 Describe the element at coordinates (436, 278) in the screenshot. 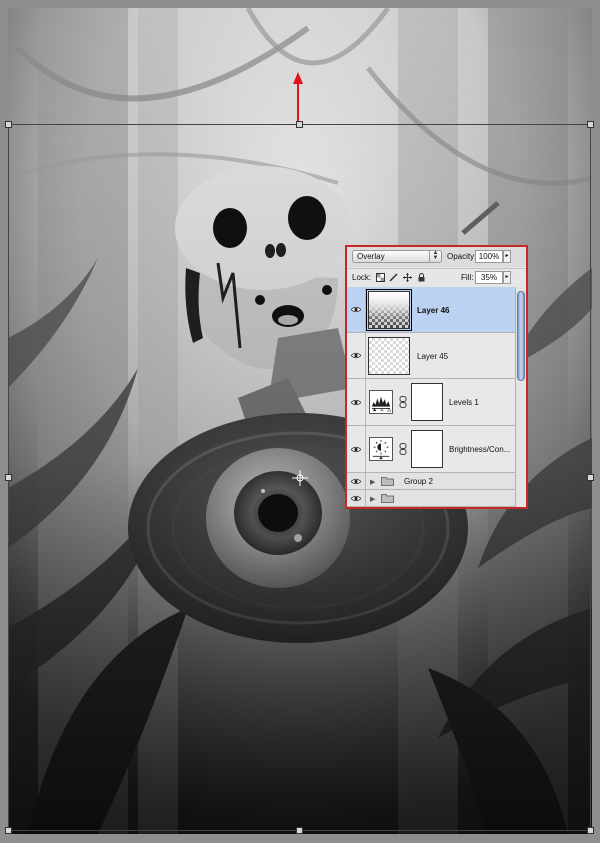

I see `lock-row: Lock: Fill: 35% ▸` at that location.